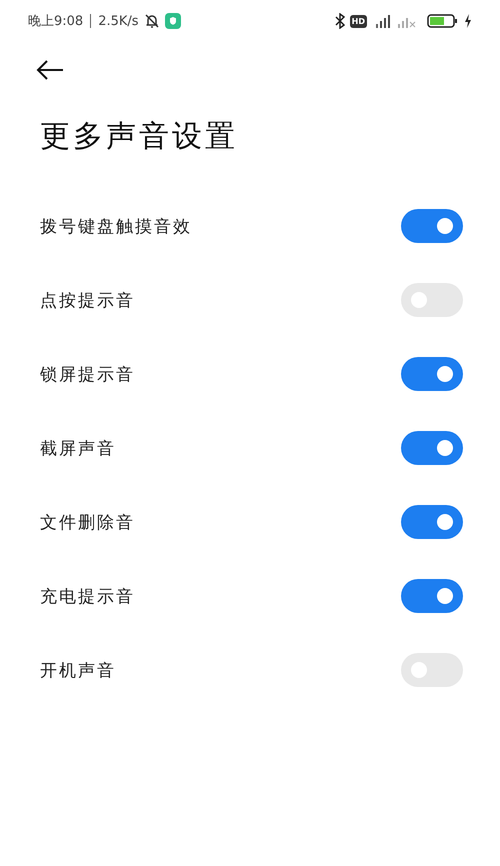 The height and width of the screenshot is (866, 500). Describe the element at coordinates (139, 137) in the screenshot. I see `page-title: 更多声音设置` at that location.